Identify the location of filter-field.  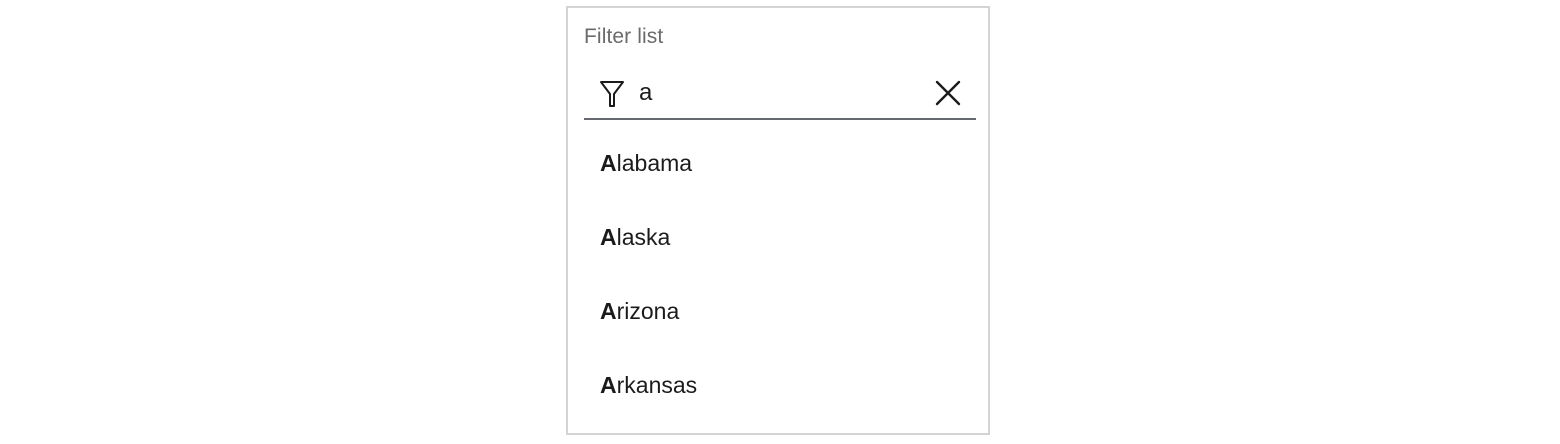
(780, 94).